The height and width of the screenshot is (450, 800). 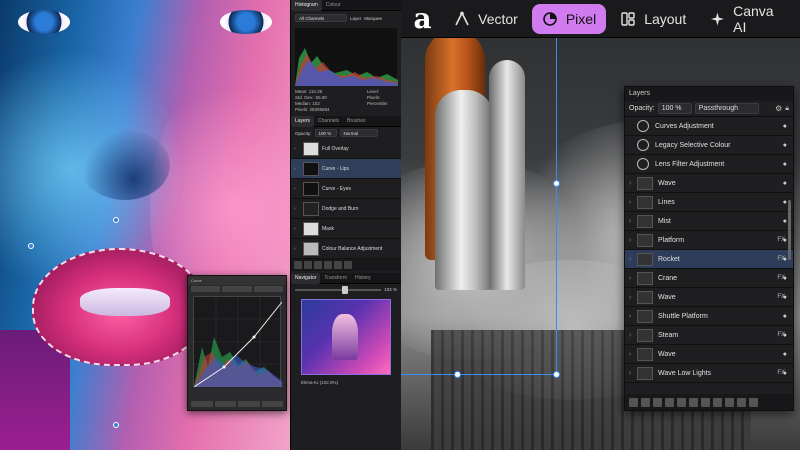 I want to click on text-icon, so click(x=717, y=402).